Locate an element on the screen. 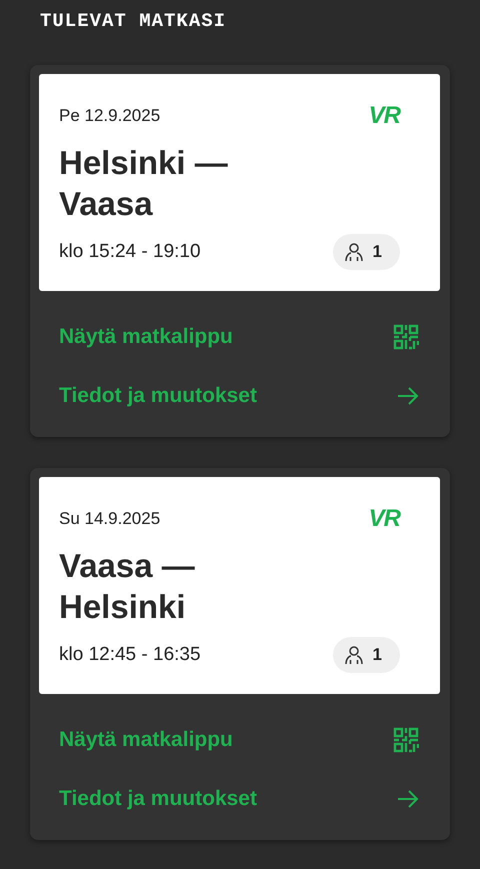 The image size is (480, 869). trip-time: klo 12:45 - 16:35 is located at coordinates (130, 655).